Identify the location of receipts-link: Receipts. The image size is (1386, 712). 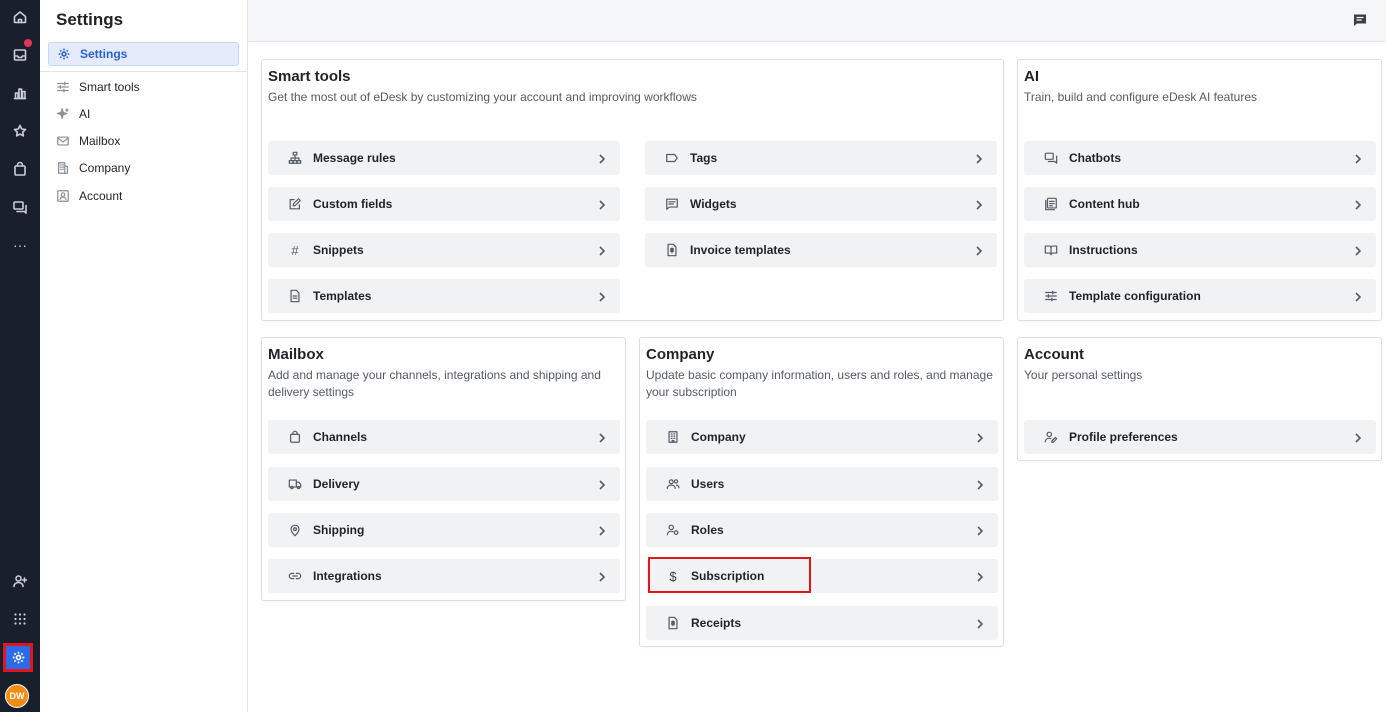
(822, 623).